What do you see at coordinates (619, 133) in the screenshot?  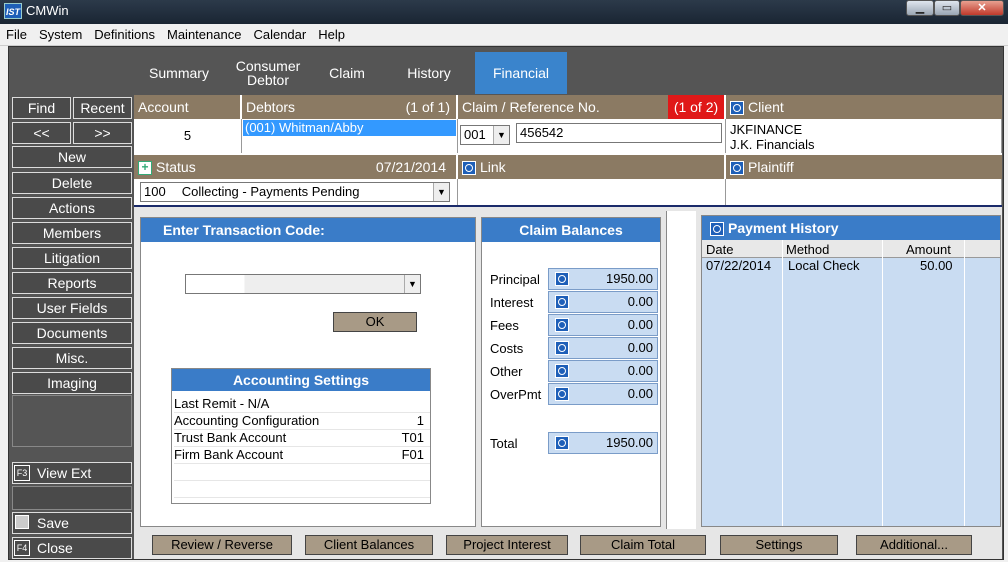 I see `reference-input: 456542` at bounding box center [619, 133].